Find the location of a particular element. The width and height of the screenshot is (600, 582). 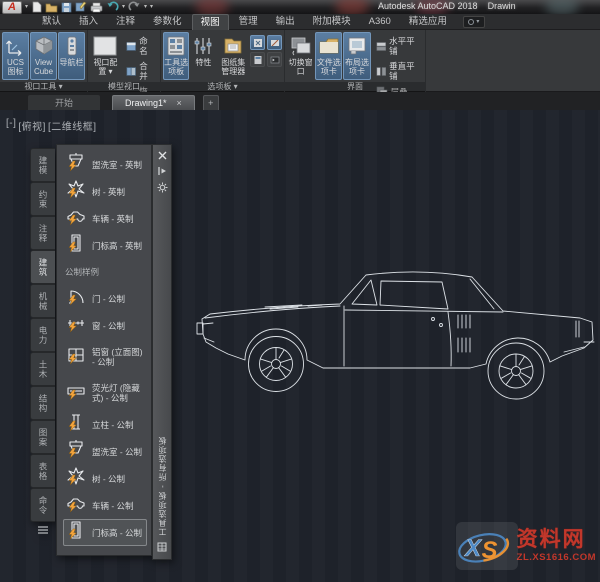

panel-label: 模型视口 is located at coordinates (124, 87).